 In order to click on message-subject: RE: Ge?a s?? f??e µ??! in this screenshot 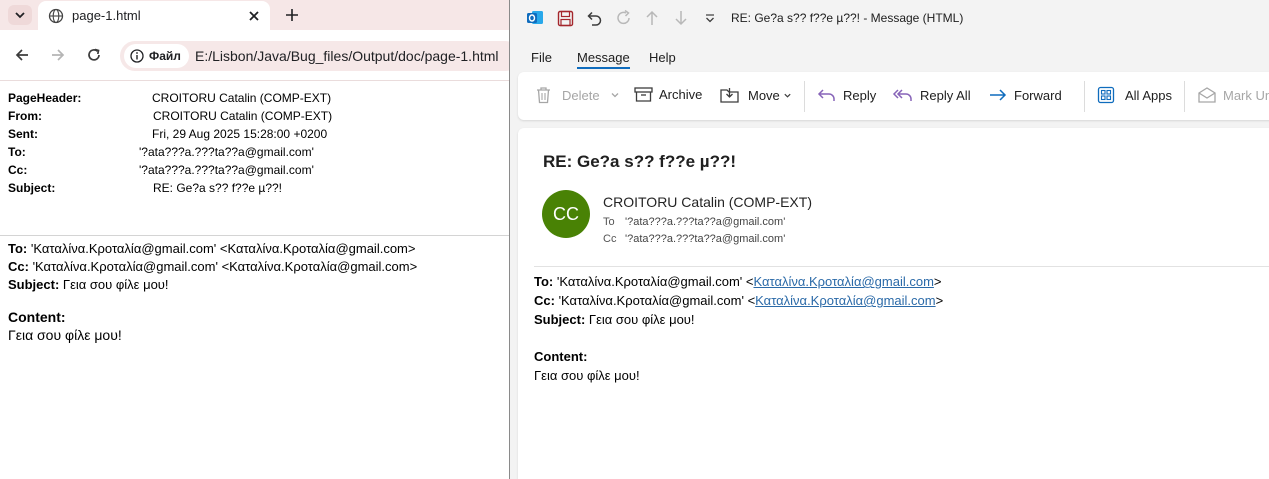, I will do `click(640, 161)`.